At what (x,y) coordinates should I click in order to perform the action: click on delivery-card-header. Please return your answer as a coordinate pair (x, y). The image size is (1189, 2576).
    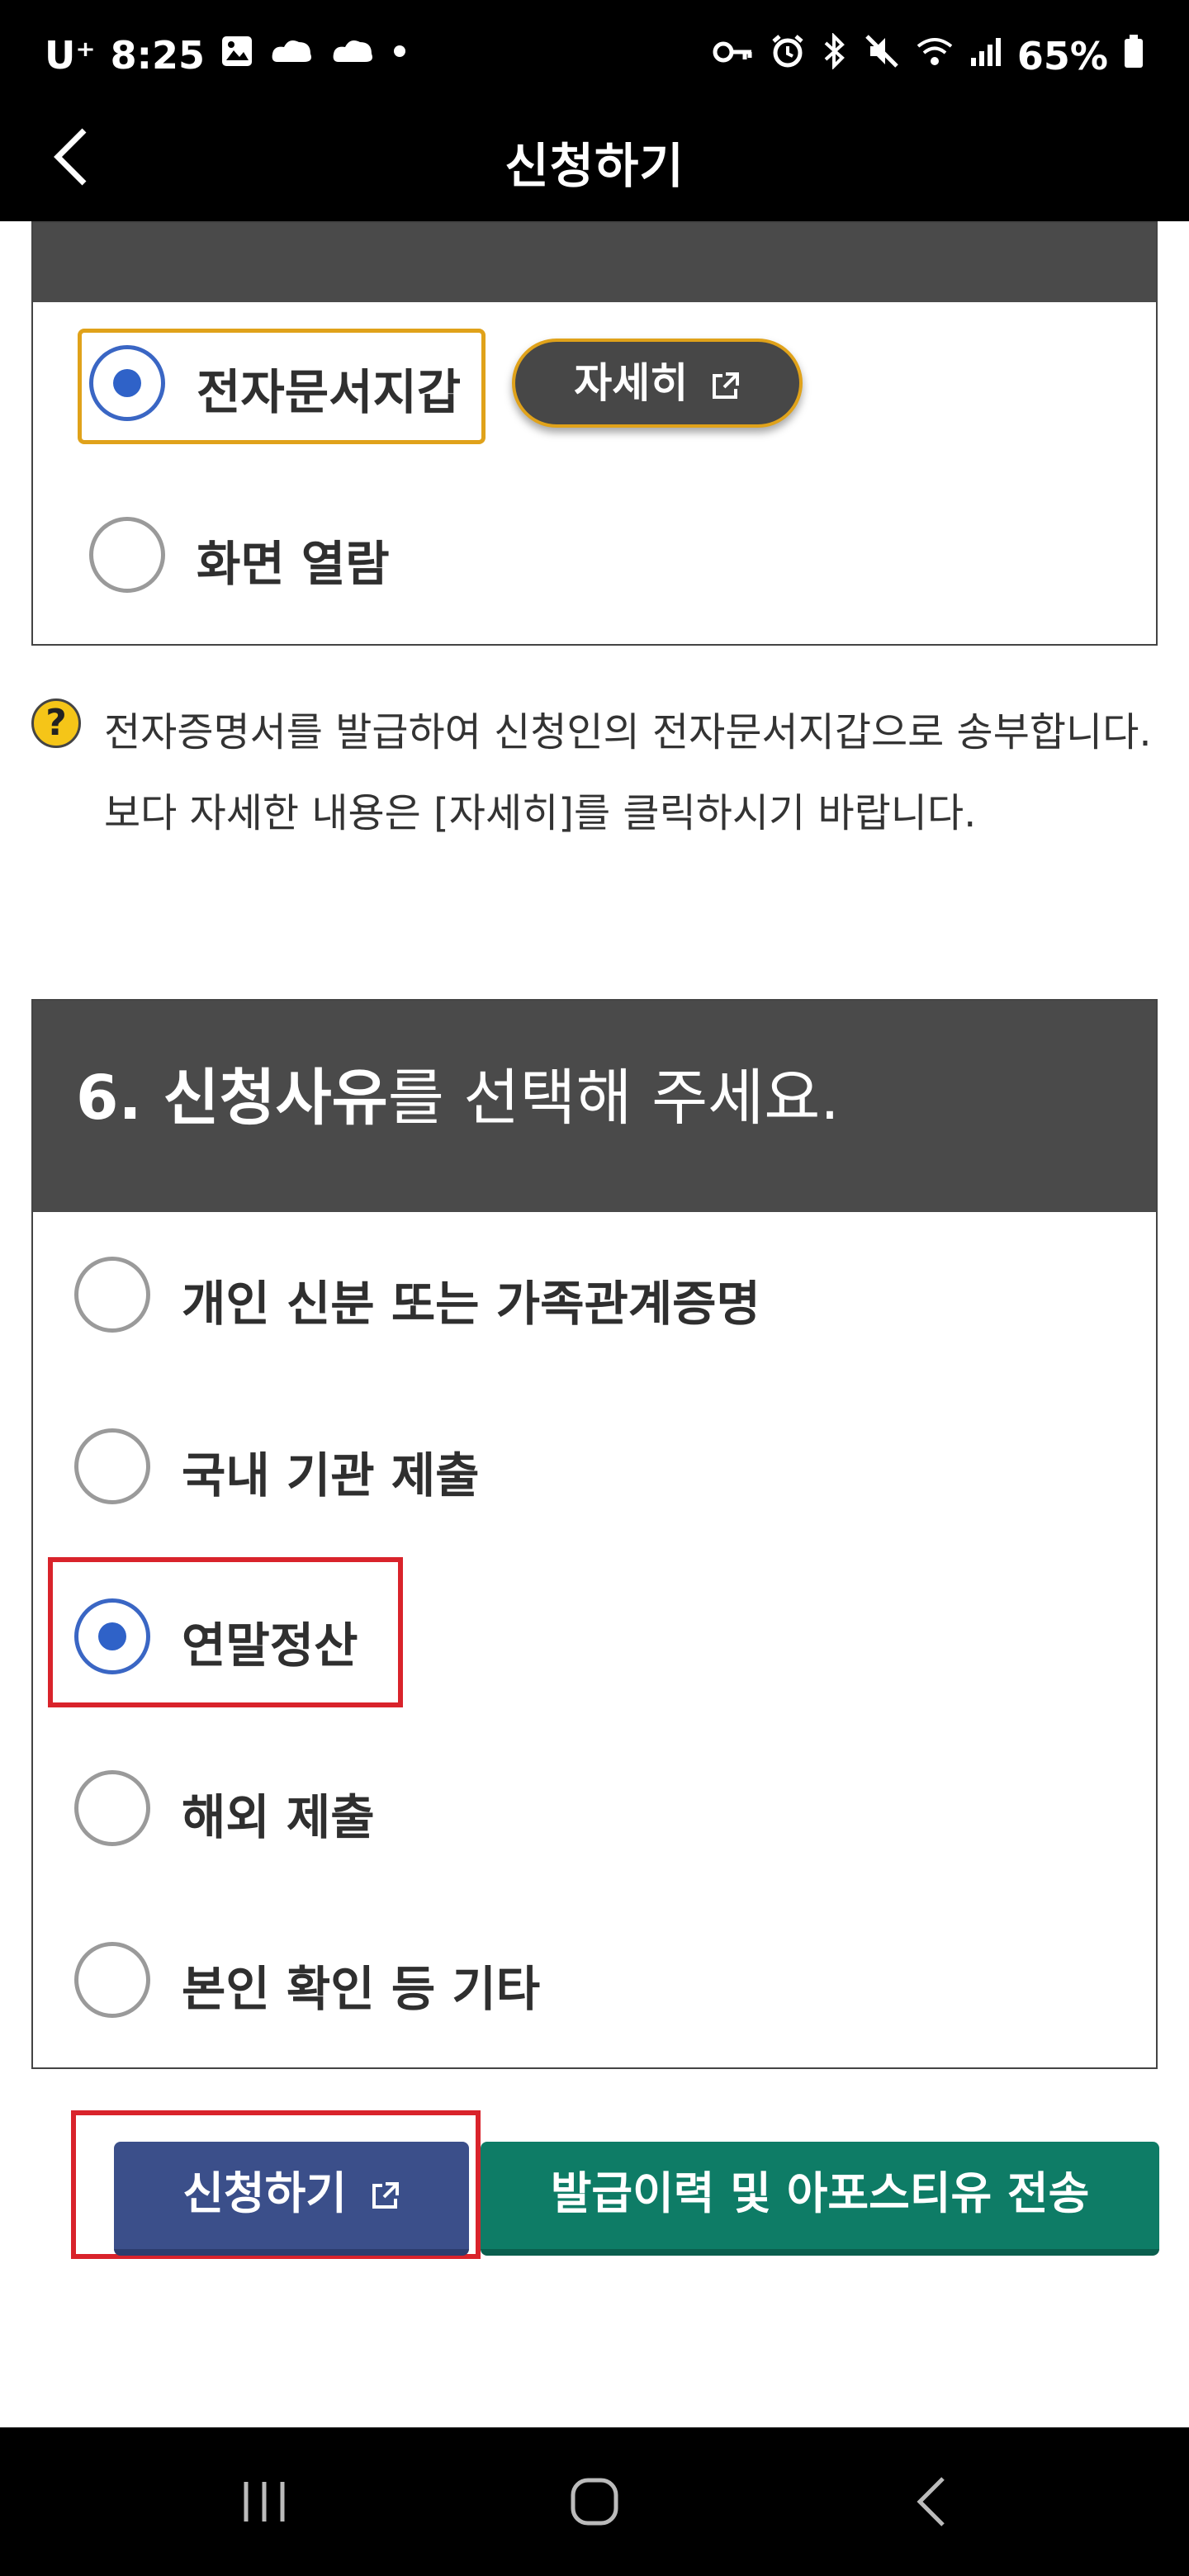
    Looking at the image, I should click on (594, 262).